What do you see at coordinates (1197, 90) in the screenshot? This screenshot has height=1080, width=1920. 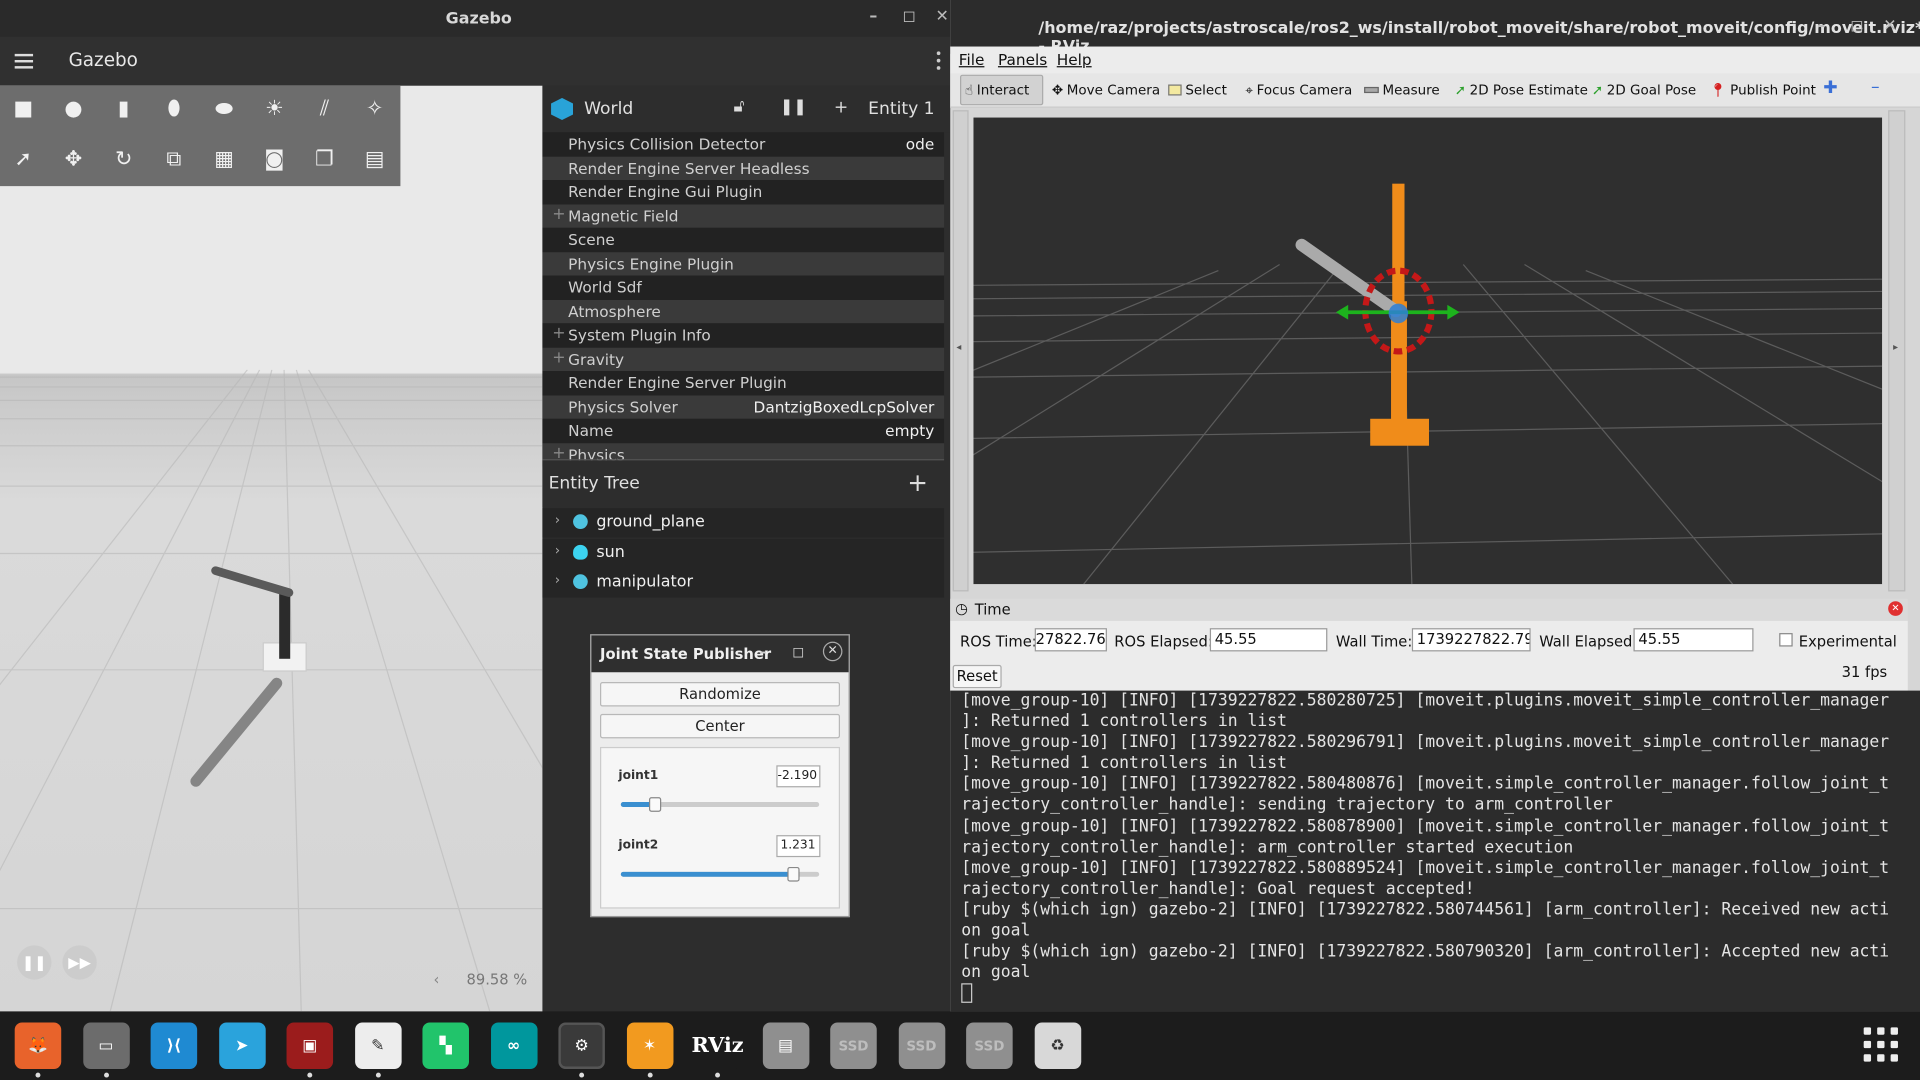 I see `tool-select: Select` at bounding box center [1197, 90].